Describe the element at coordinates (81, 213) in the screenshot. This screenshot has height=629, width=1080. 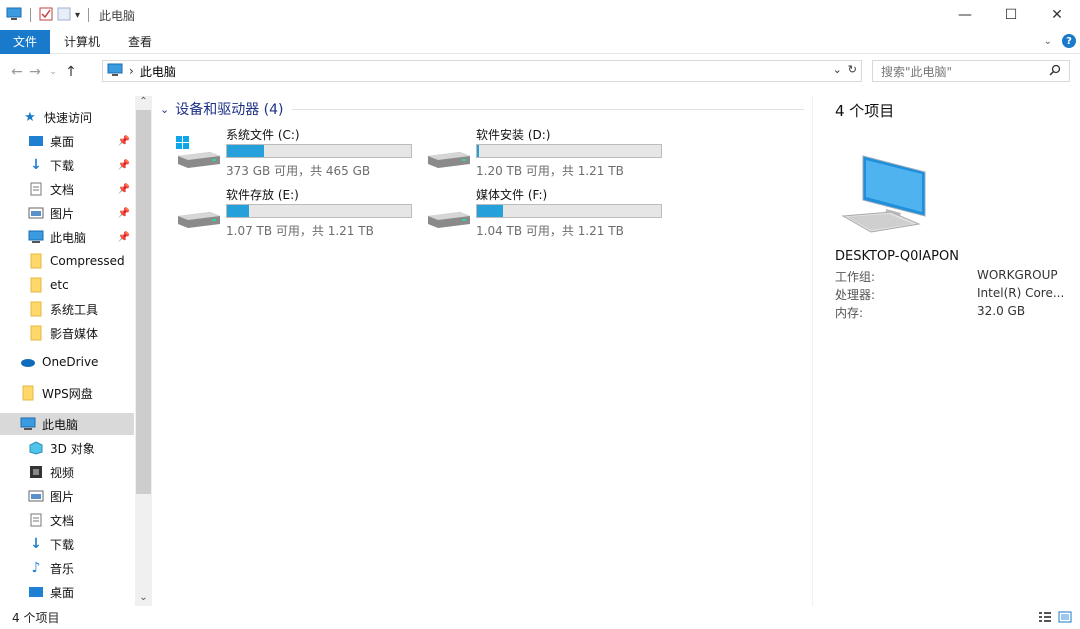
I see `nav-item-pictures: 图片 📌` at that location.